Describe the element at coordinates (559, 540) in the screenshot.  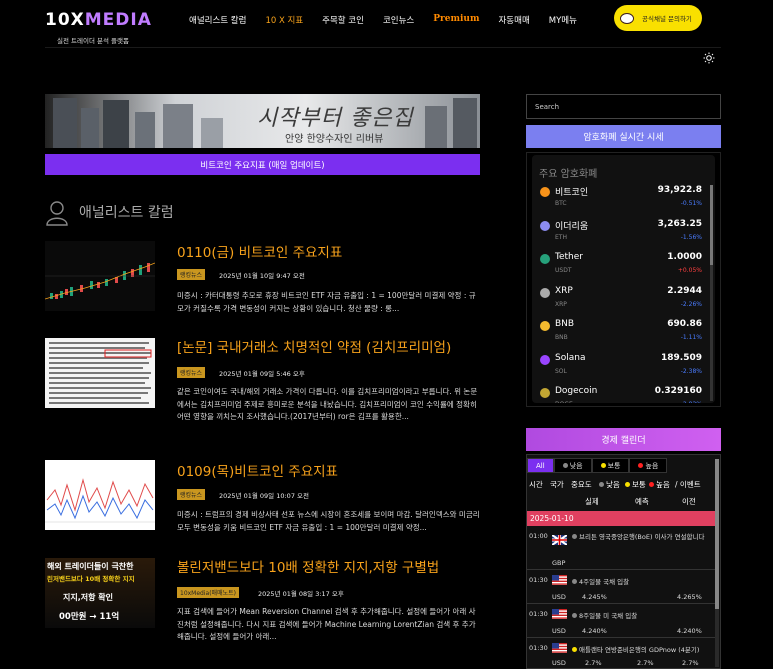
I see `uk-flag-icon` at that location.